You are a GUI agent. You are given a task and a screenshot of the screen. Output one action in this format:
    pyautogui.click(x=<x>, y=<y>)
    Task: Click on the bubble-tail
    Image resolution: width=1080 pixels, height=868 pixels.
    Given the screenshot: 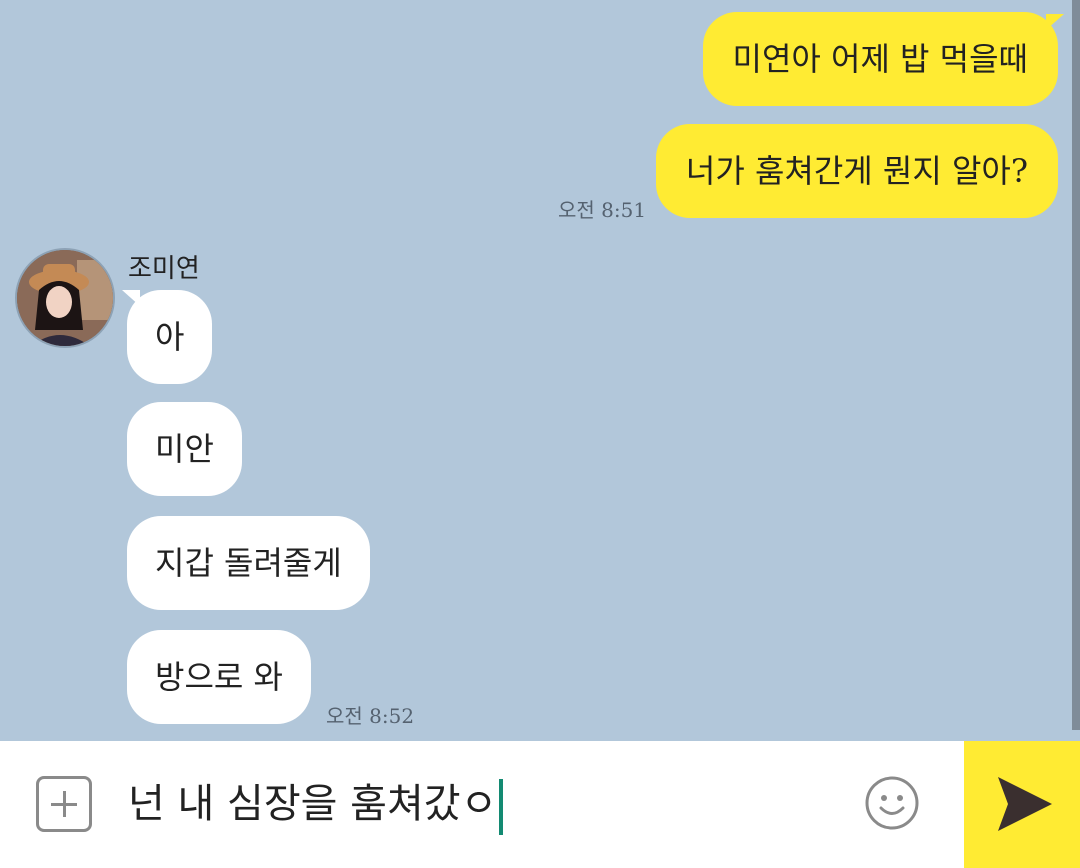 What is the action you would take?
    pyautogui.click(x=1055, y=22)
    